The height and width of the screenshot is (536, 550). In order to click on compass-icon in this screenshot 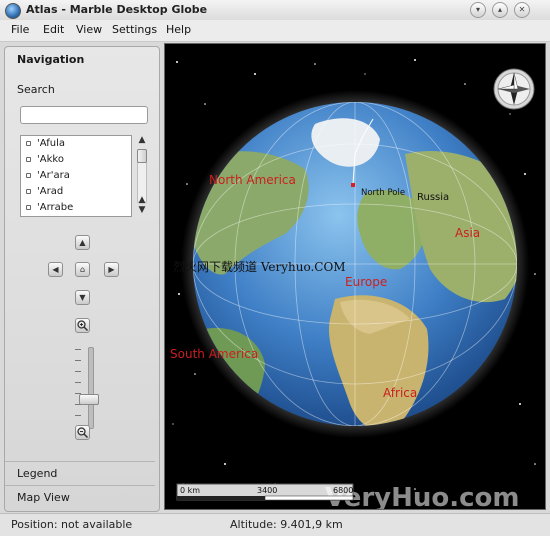, I will do `click(514, 89)`.